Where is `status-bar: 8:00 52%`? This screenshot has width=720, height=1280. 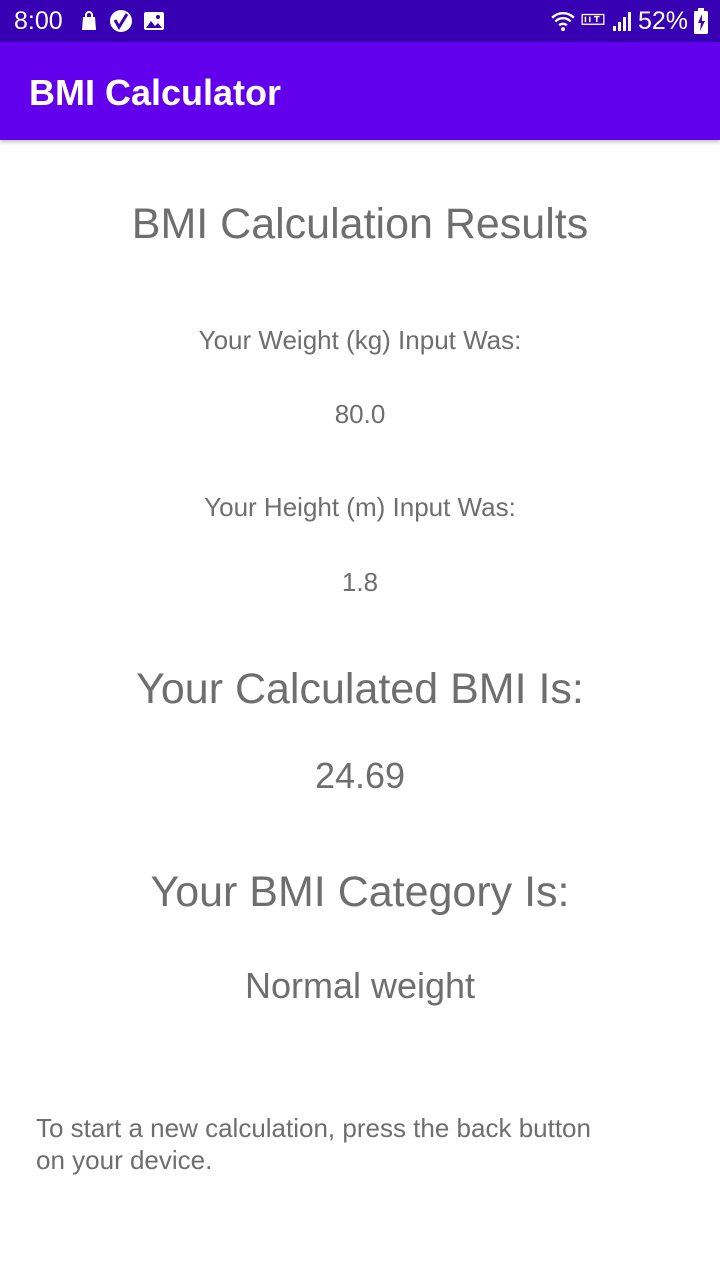 status-bar: 8:00 52% is located at coordinates (360, 21).